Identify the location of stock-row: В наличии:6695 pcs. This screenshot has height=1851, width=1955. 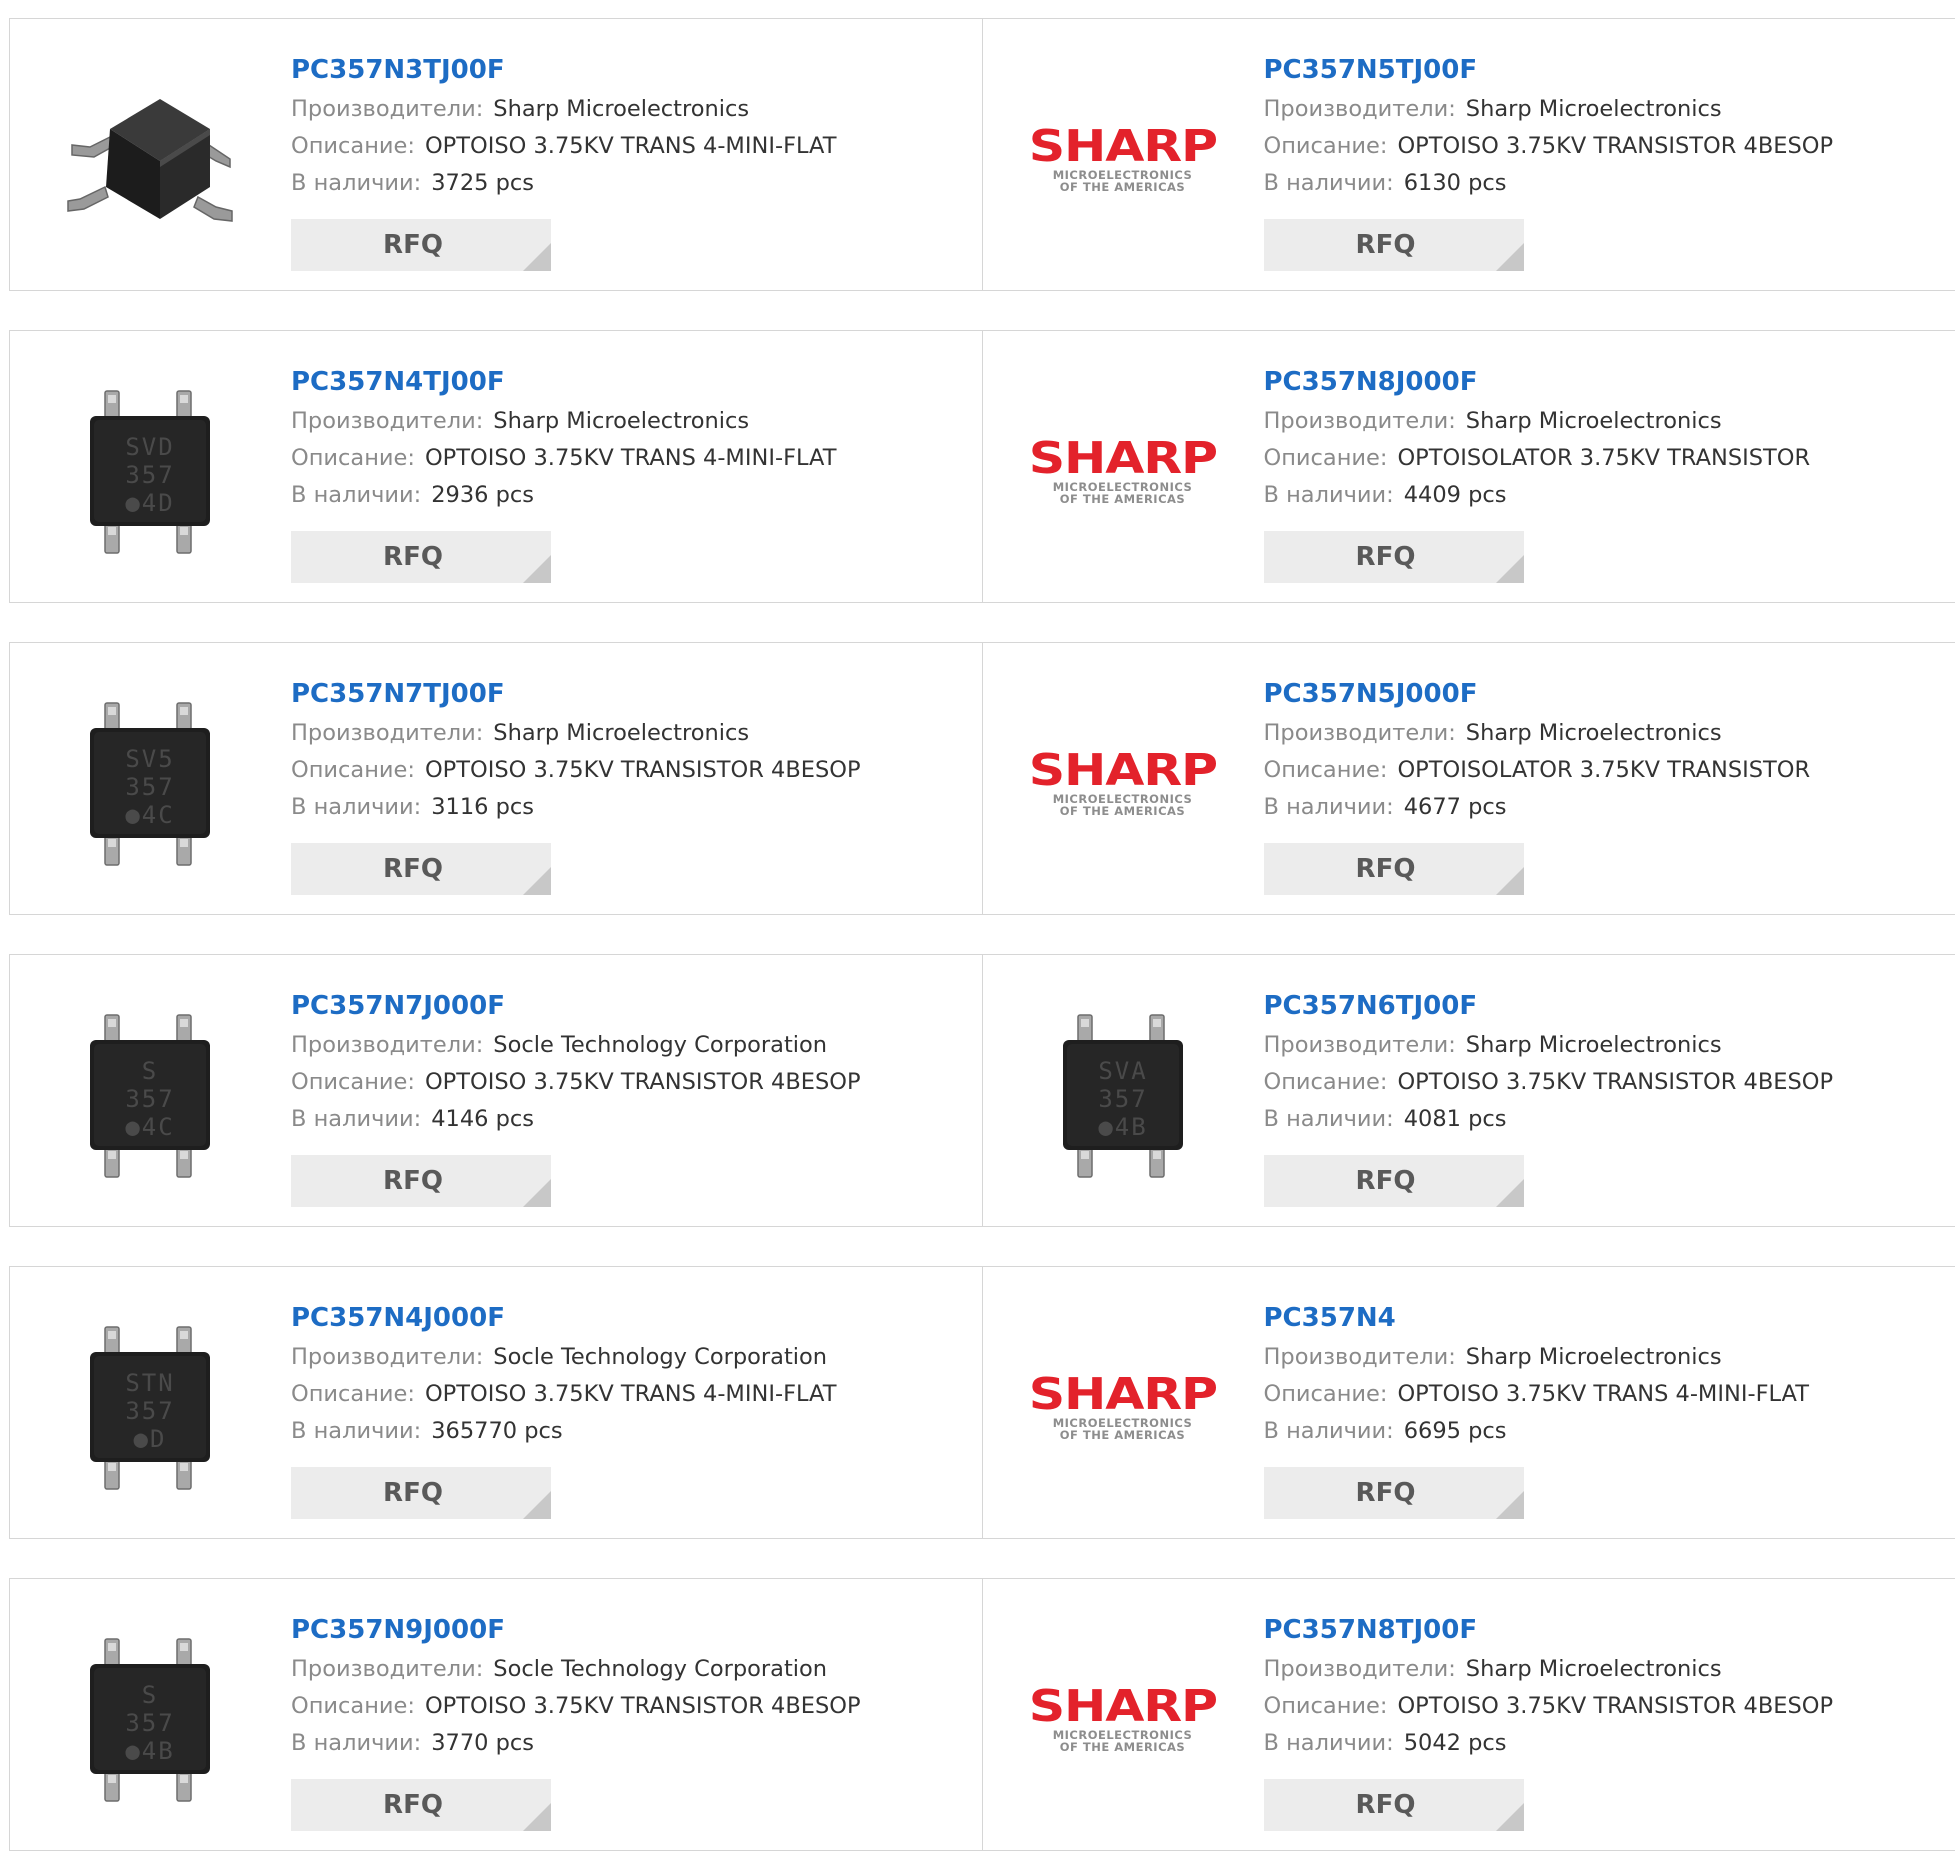
(1605, 1431).